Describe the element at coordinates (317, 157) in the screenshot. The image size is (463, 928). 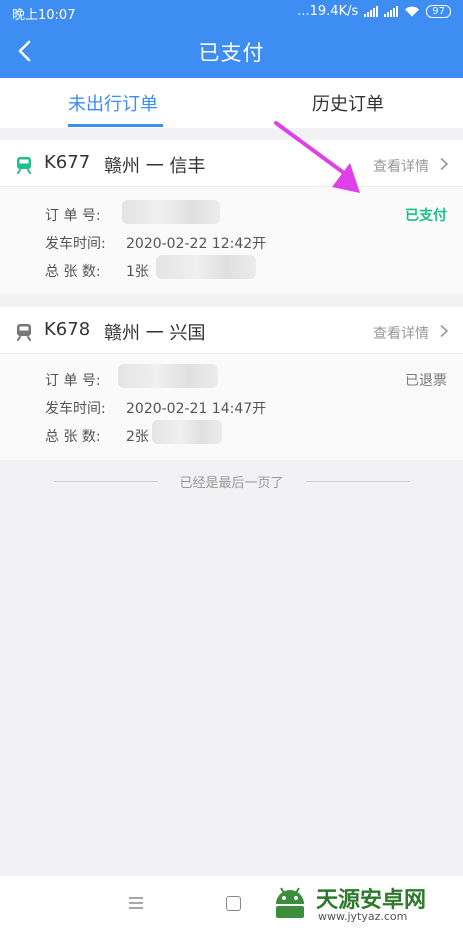
I see `annotation-arrow-icon` at that location.